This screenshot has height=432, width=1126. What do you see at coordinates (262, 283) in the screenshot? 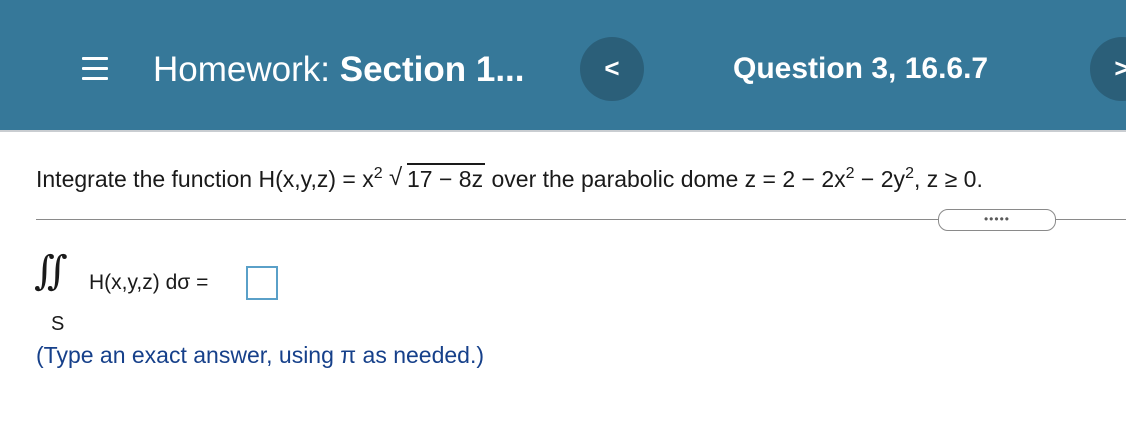
I see `answer-input` at bounding box center [262, 283].